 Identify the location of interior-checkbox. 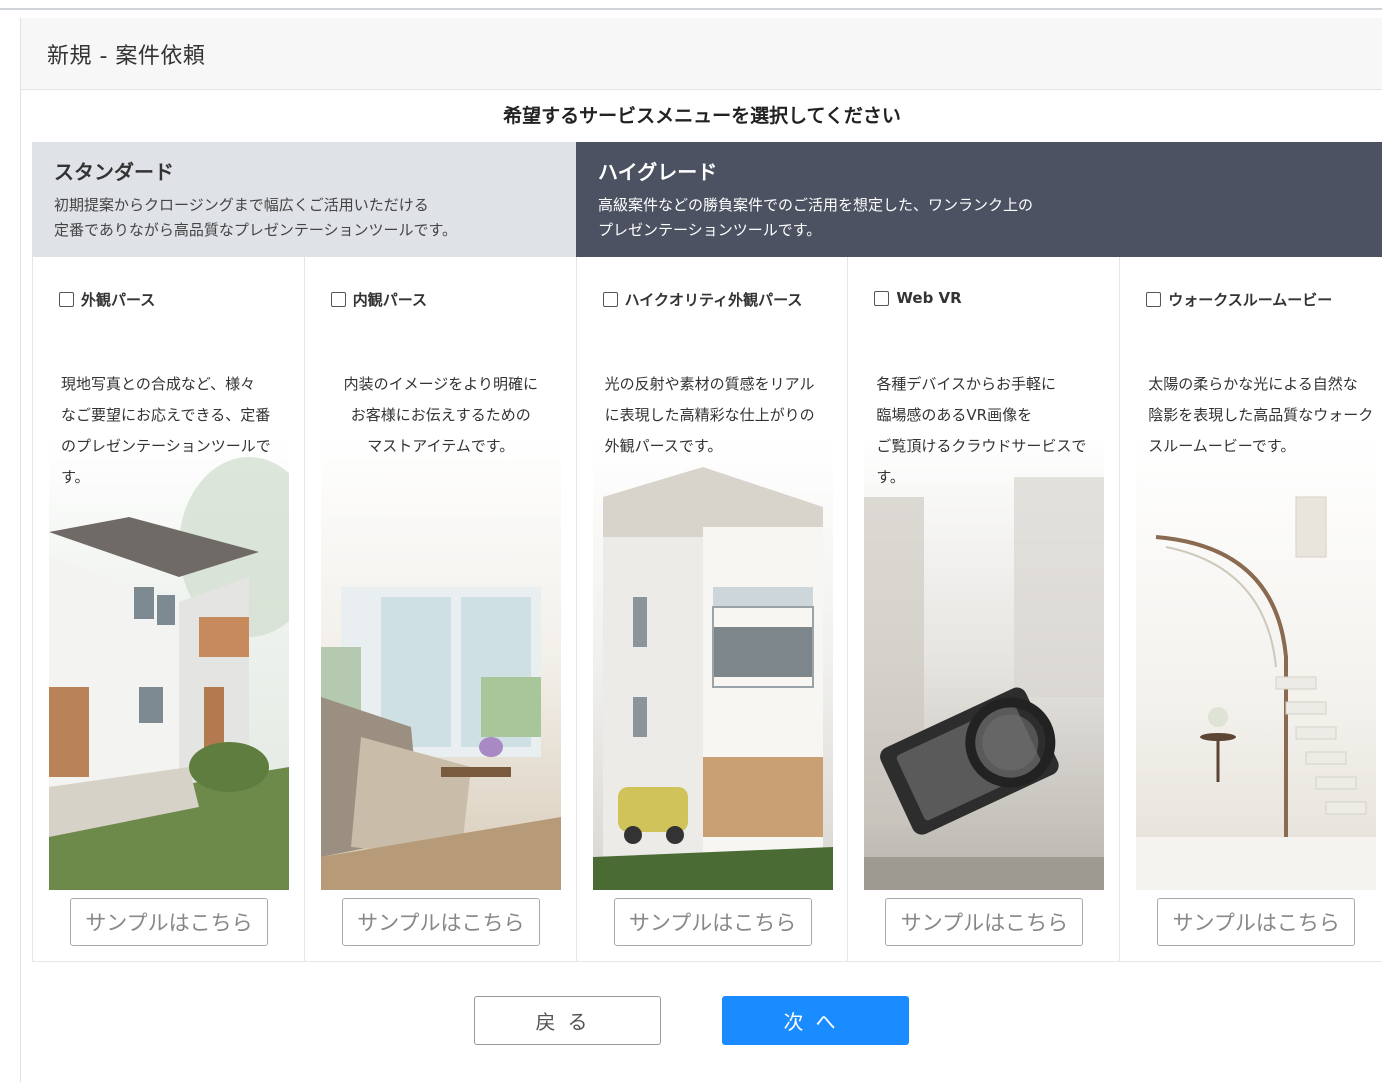
(338, 299).